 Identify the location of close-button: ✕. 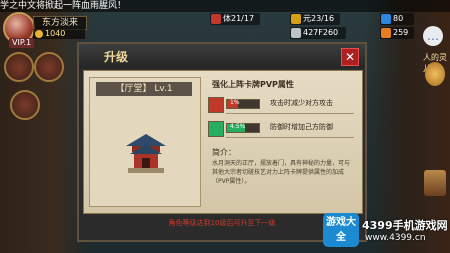
(350, 57).